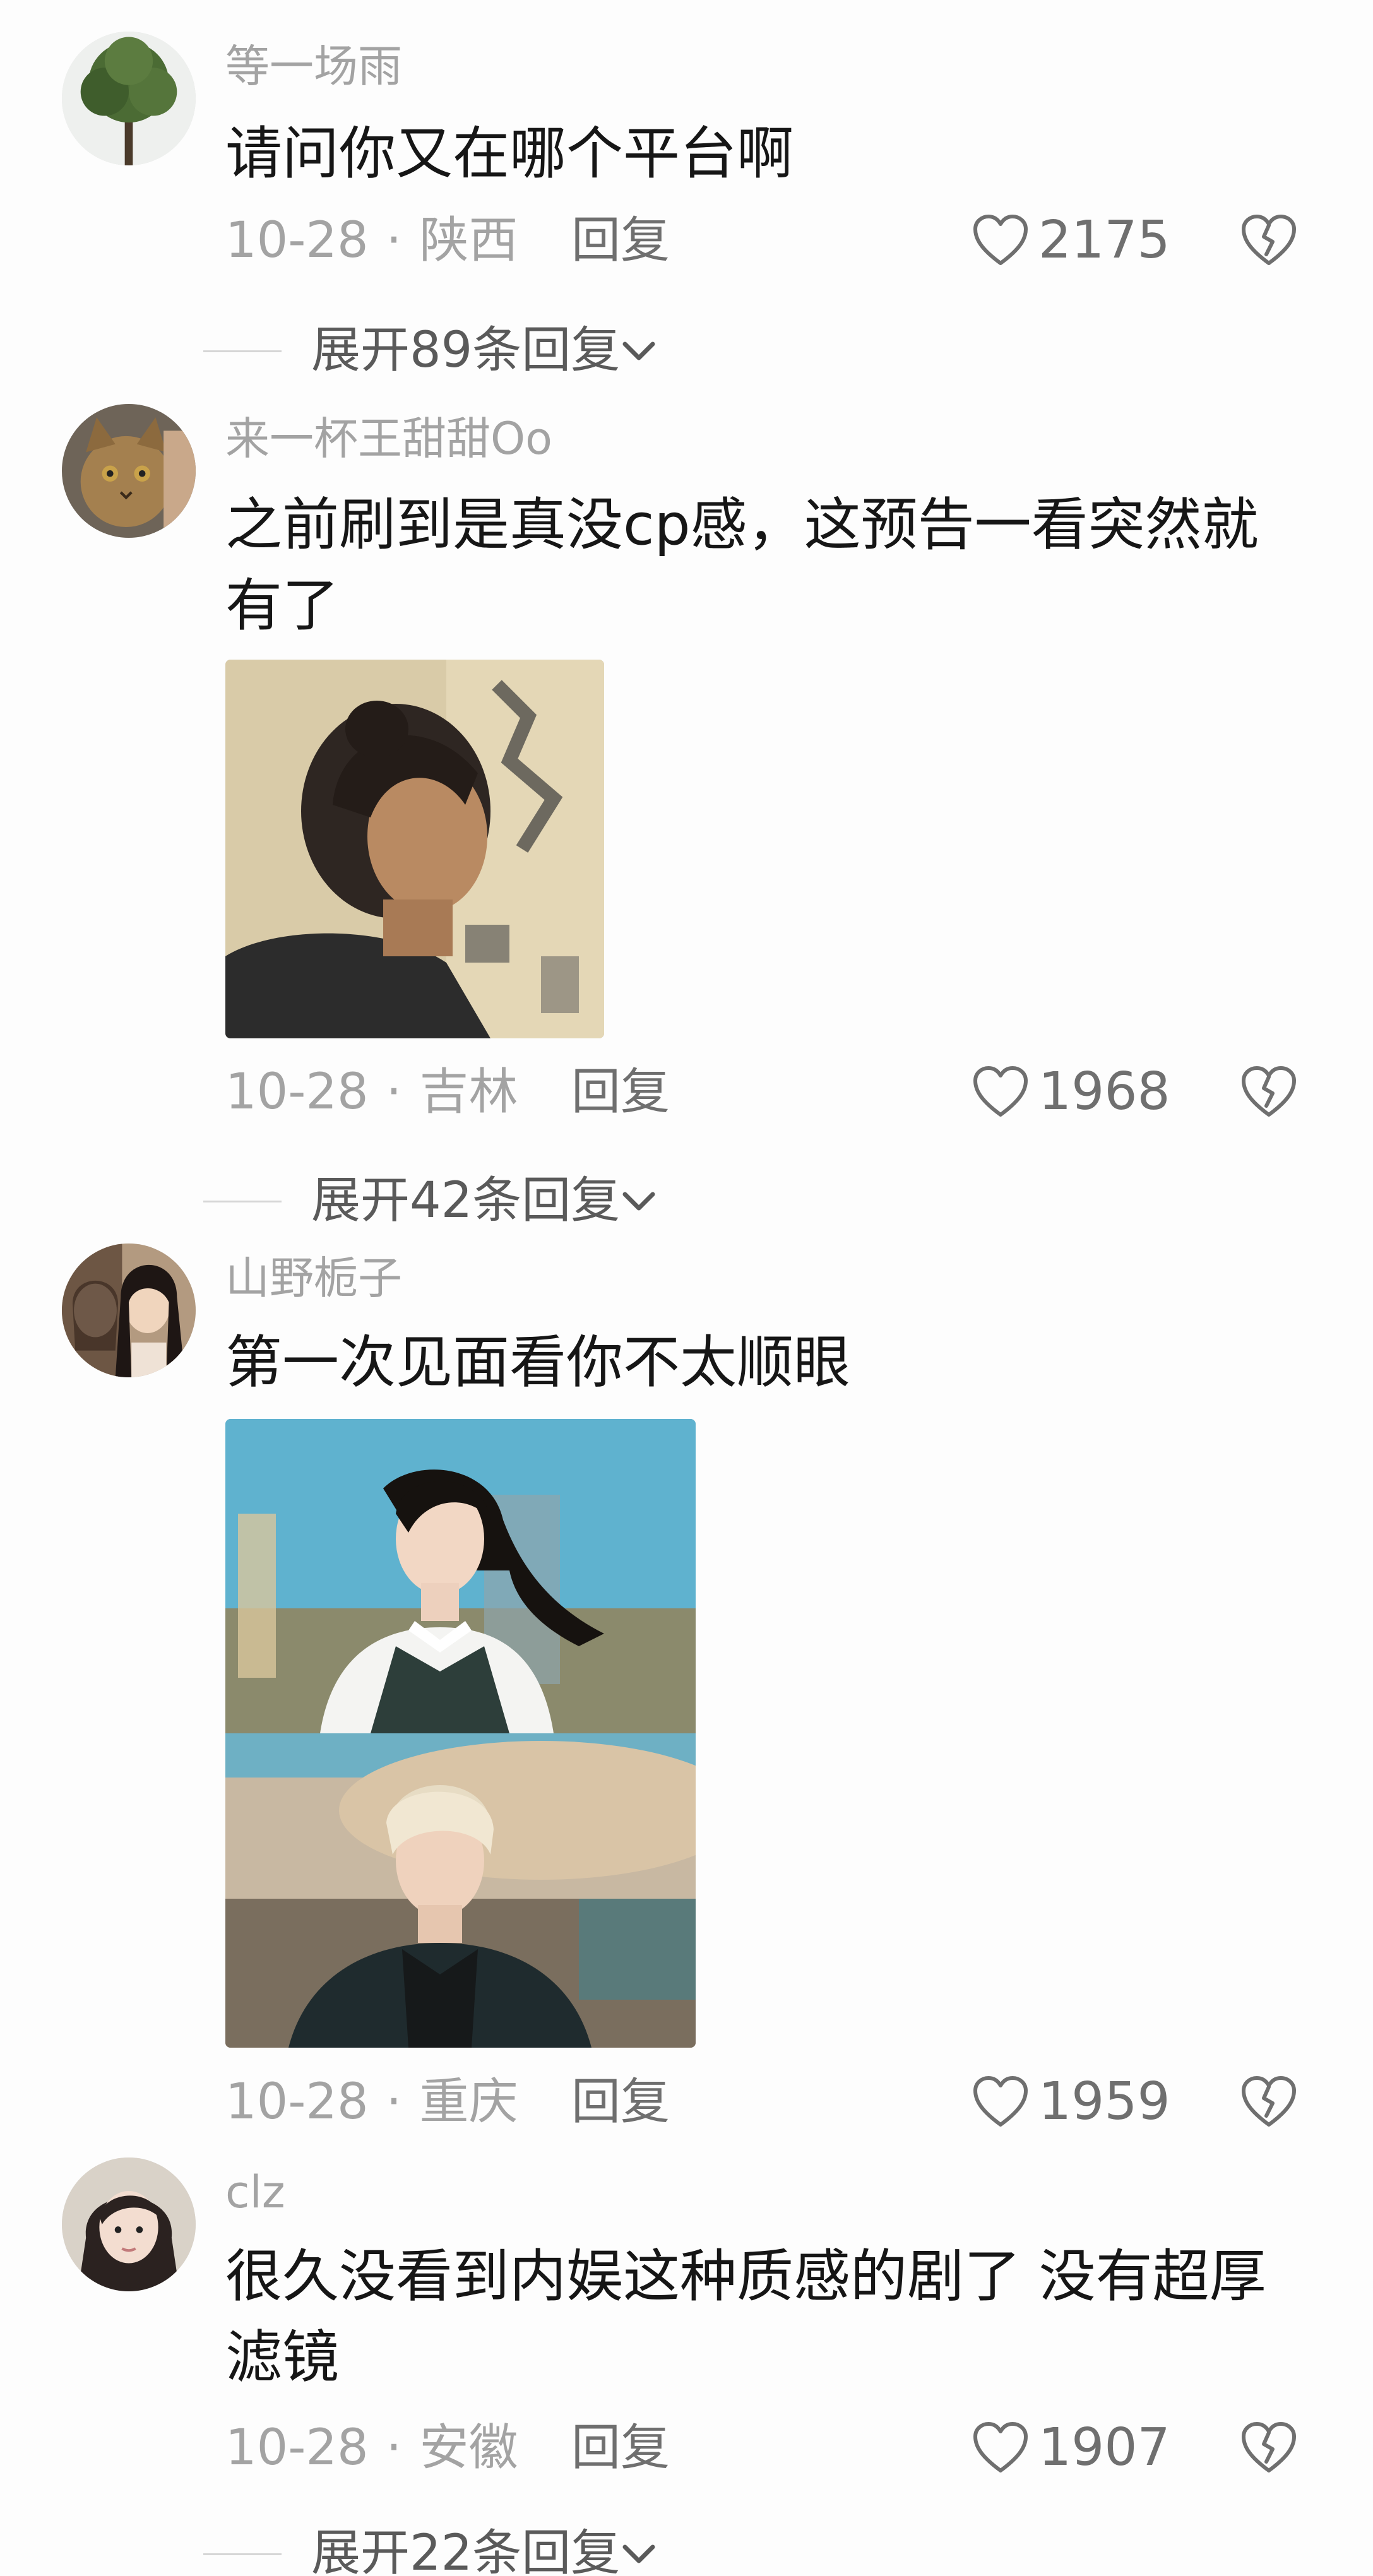  I want to click on comment-meta: 10-28 · 陕西, so click(371, 241).